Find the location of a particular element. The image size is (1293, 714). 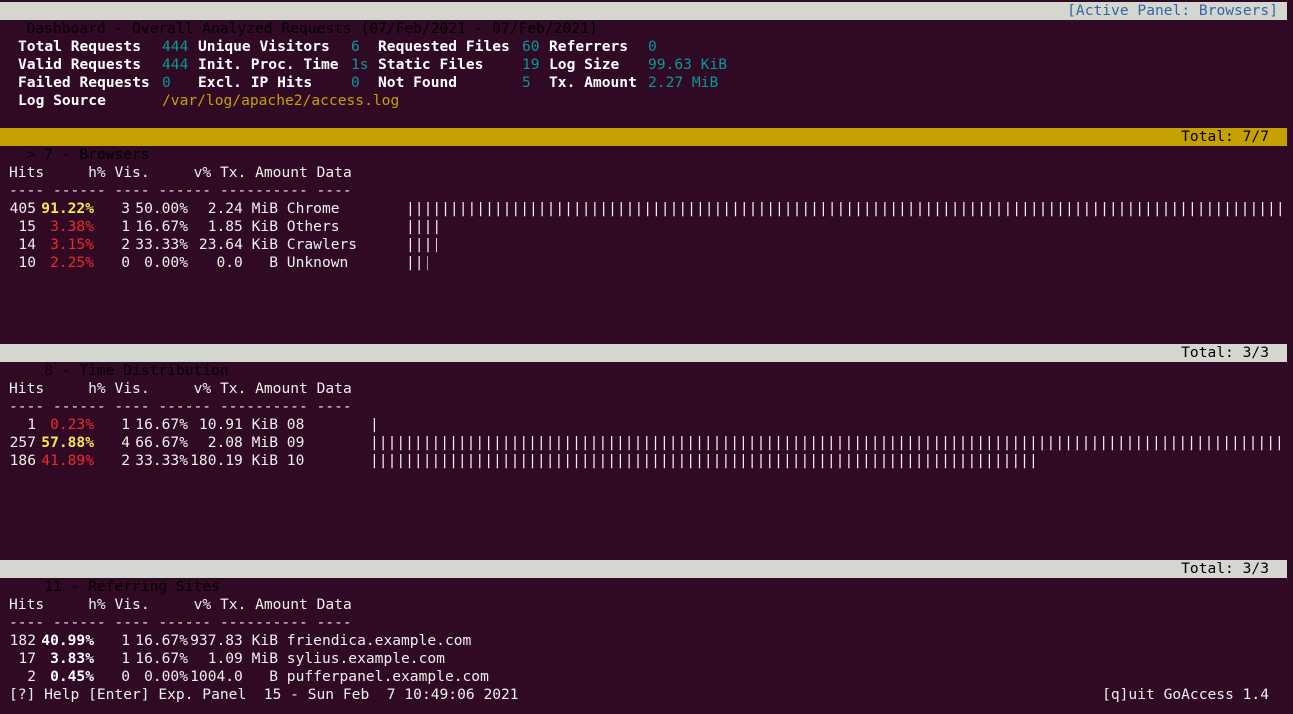

row-tx: 10.91 KiB is located at coordinates (238, 424).